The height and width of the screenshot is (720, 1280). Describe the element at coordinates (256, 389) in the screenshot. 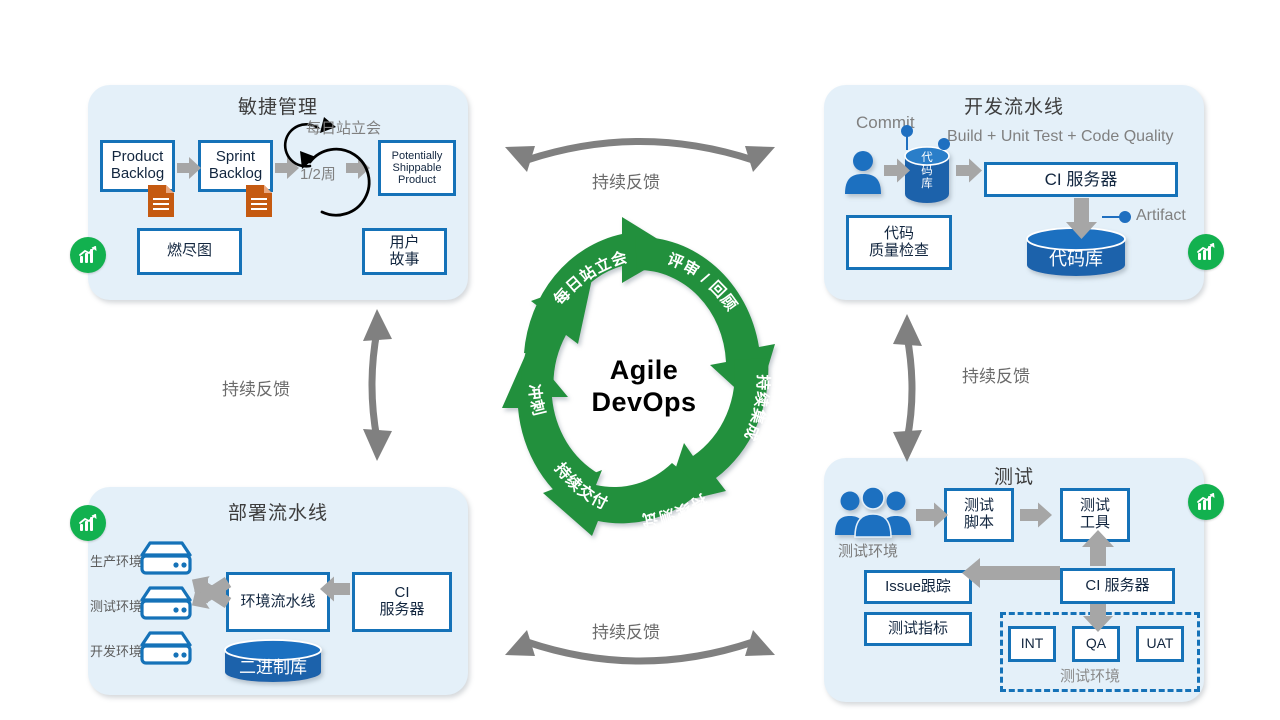

I see `feedback-label-left: 持续反馈` at that location.